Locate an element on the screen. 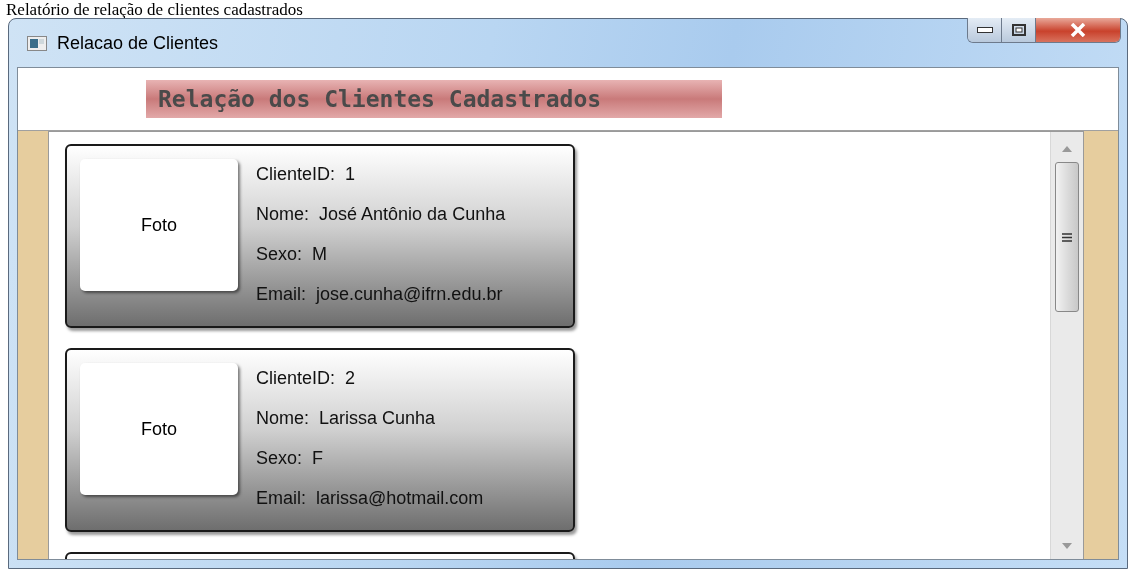 Image resolution: width=1132 pixels, height=569 pixels. window-title: Relacao de Clientes is located at coordinates (138, 43).